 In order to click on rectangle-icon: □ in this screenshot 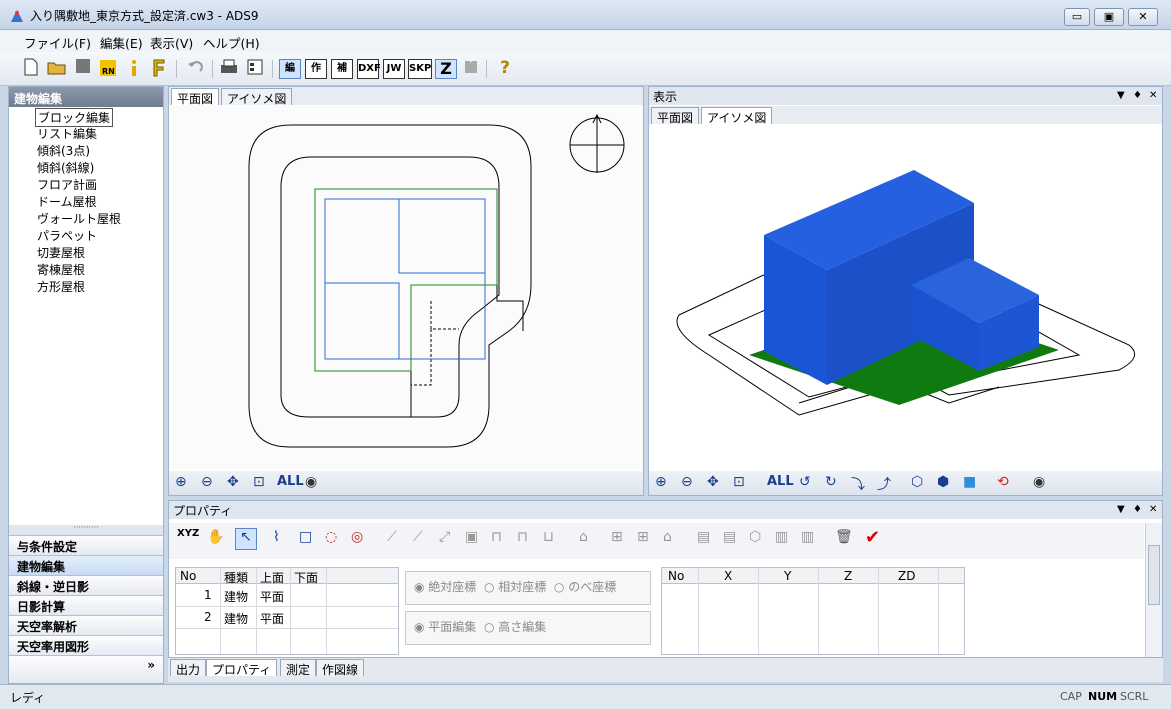, I will do `click(305, 537)`.